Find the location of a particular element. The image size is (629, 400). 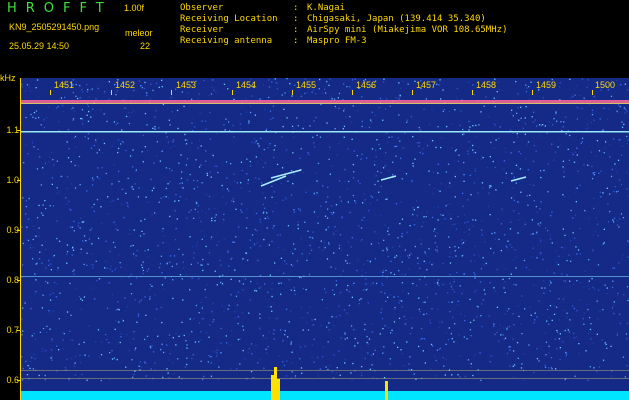

mode-label: meleor is located at coordinates (139, 33).